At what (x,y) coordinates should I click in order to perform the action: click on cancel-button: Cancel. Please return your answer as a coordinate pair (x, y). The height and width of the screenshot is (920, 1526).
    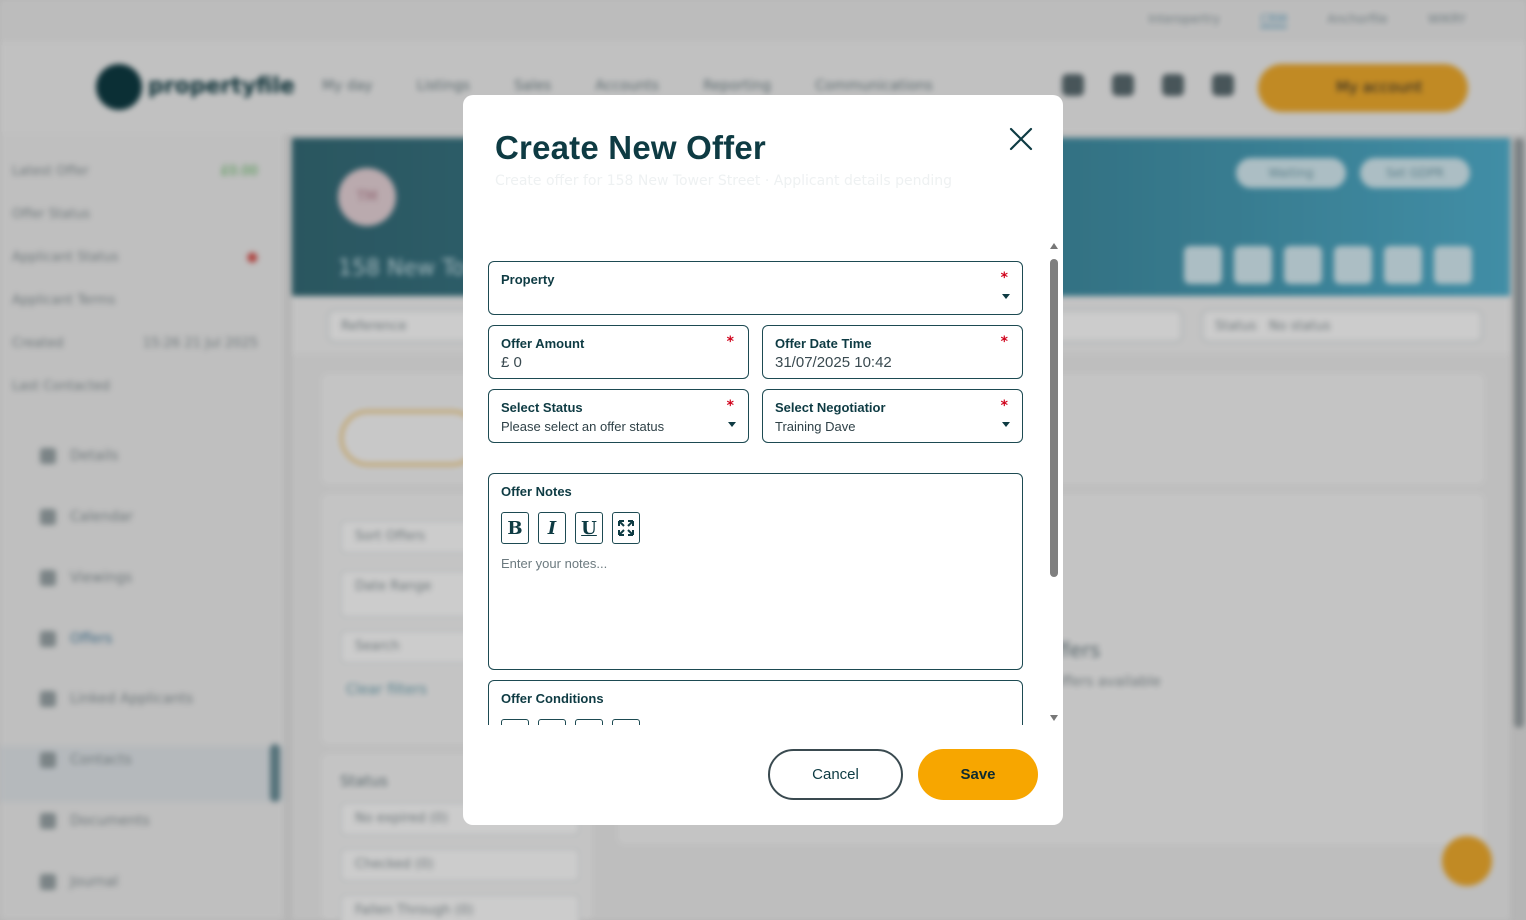
    Looking at the image, I should click on (835, 774).